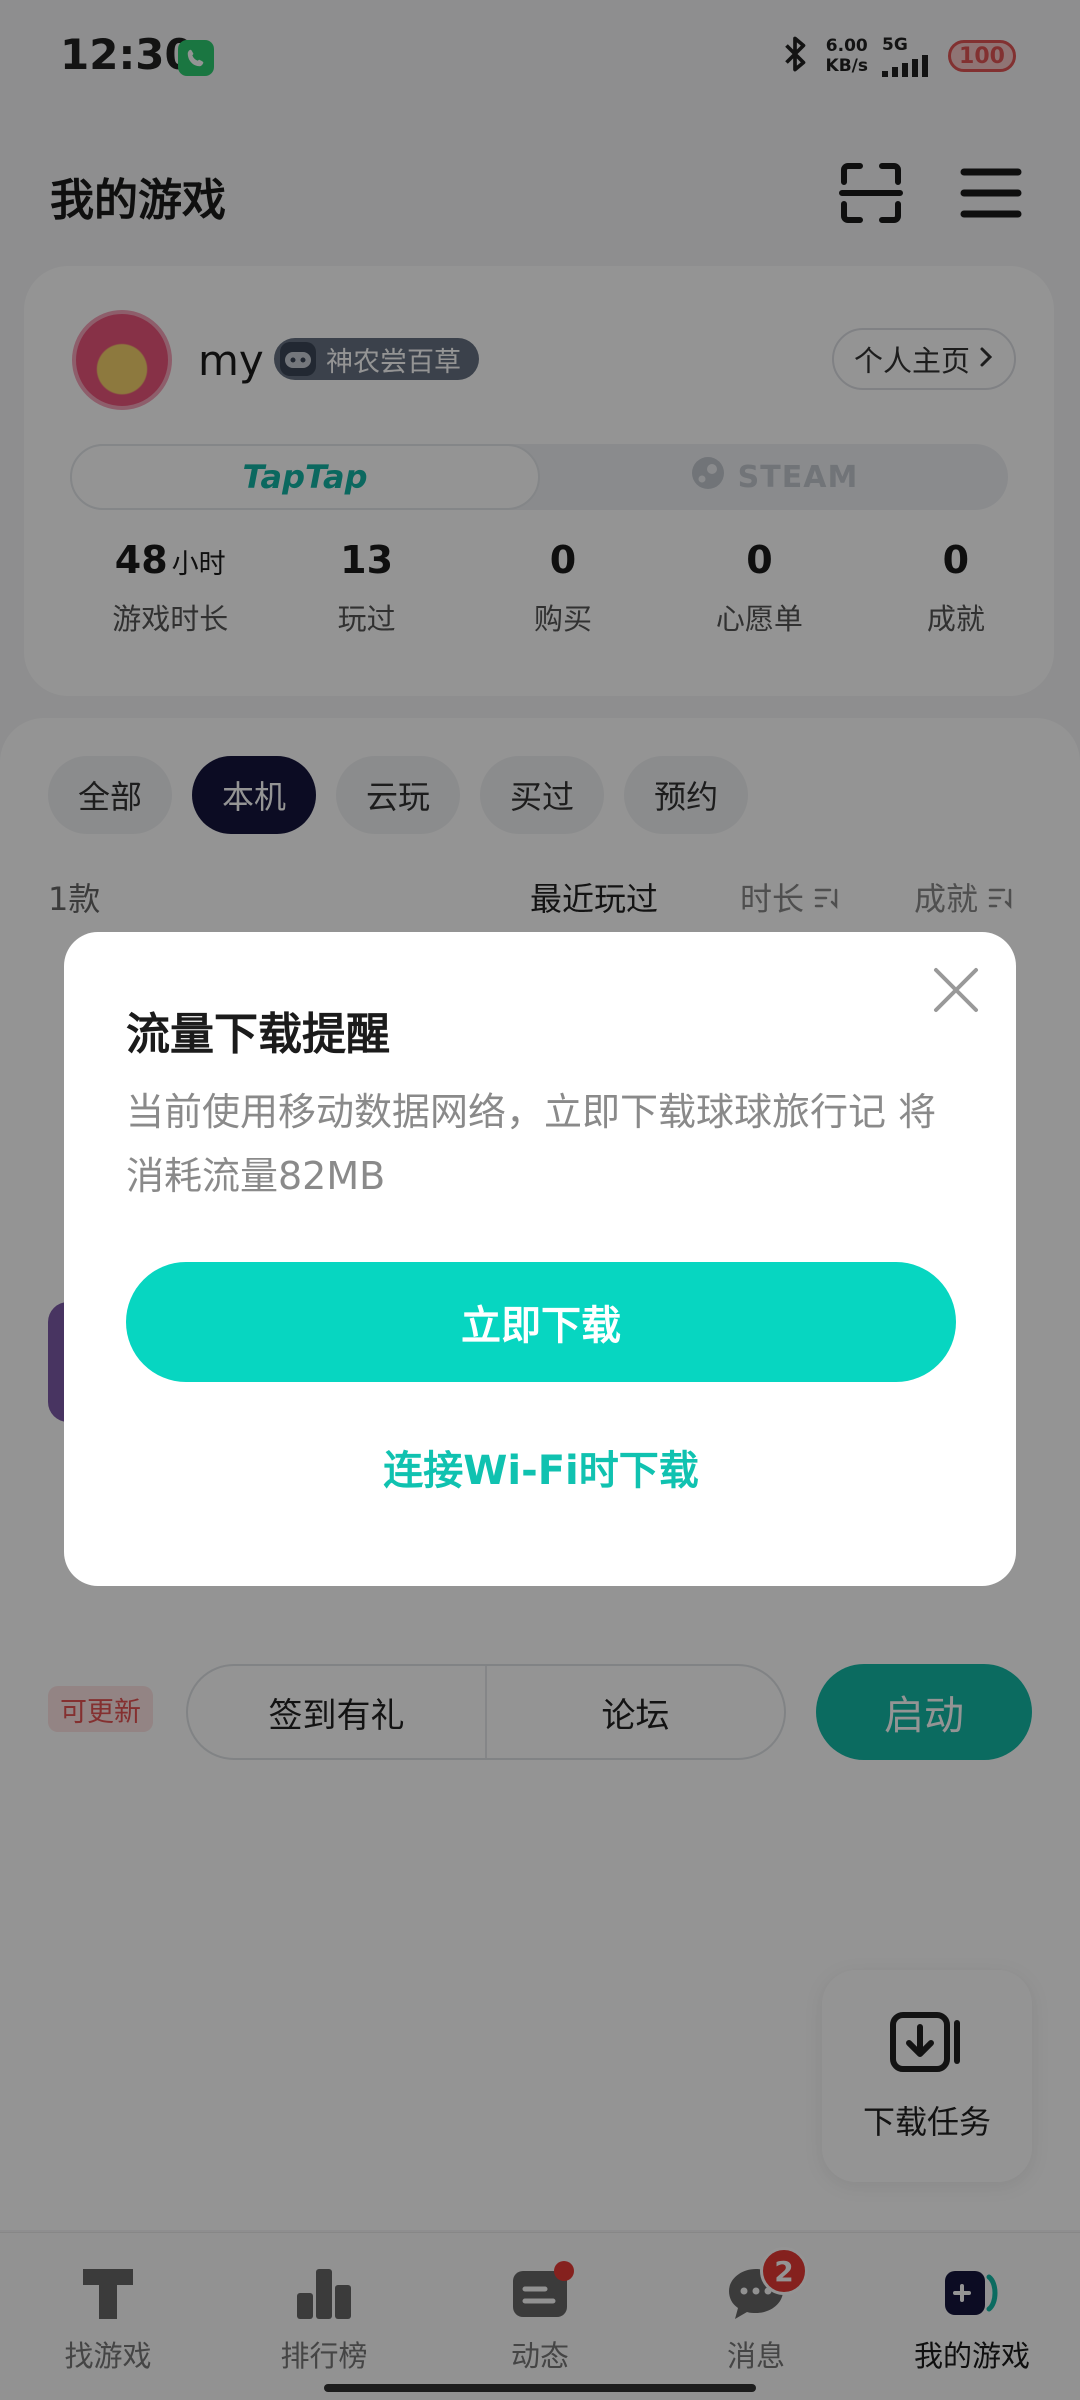 This screenshot has height=2400, width=1080. I want to click on dialog-title: 流量下载提醒, so click(258, 1034).